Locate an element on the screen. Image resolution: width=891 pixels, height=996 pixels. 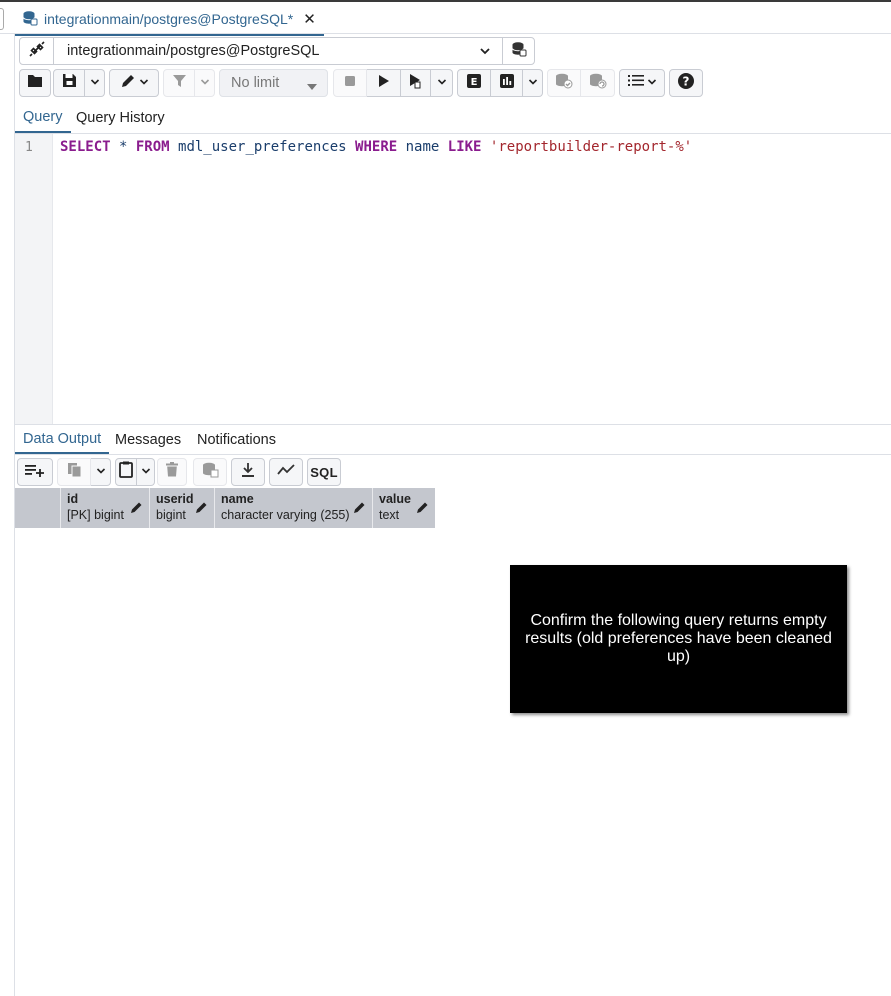
stop-icon is located at coordinates (350, 83).